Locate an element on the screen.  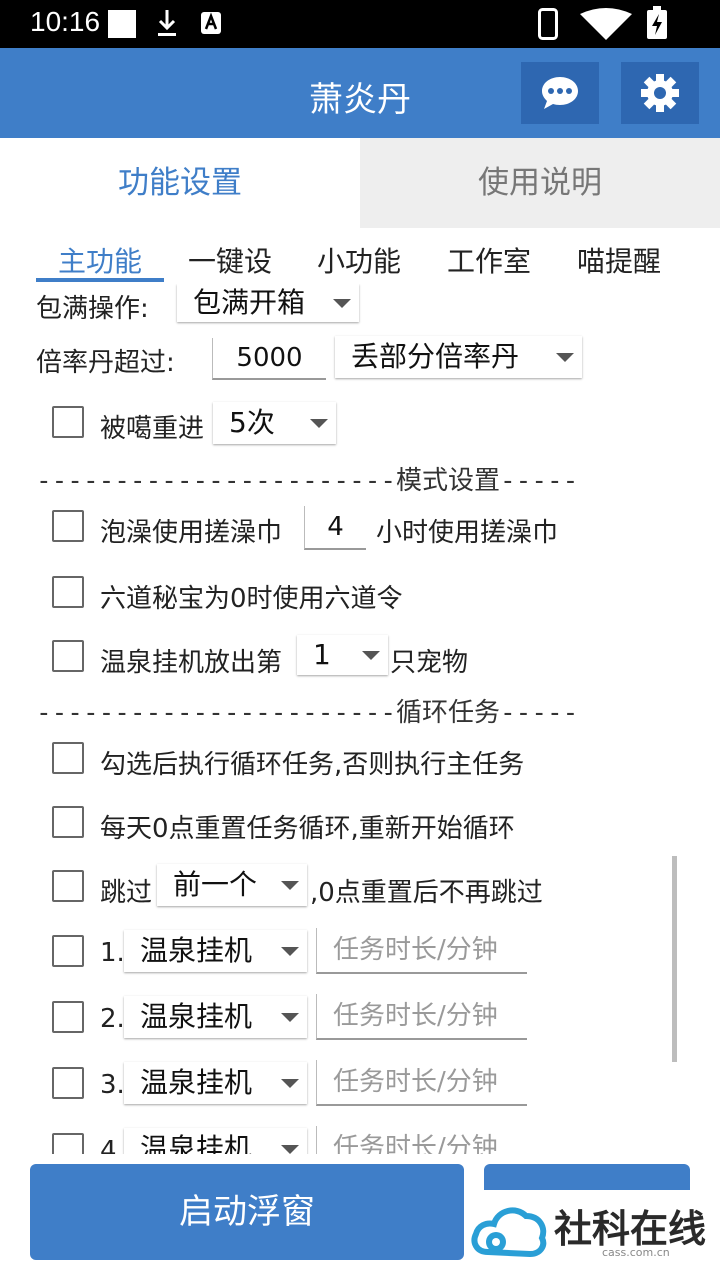
rate-threshold-input: 5000 is located at coordinates (269, 359).